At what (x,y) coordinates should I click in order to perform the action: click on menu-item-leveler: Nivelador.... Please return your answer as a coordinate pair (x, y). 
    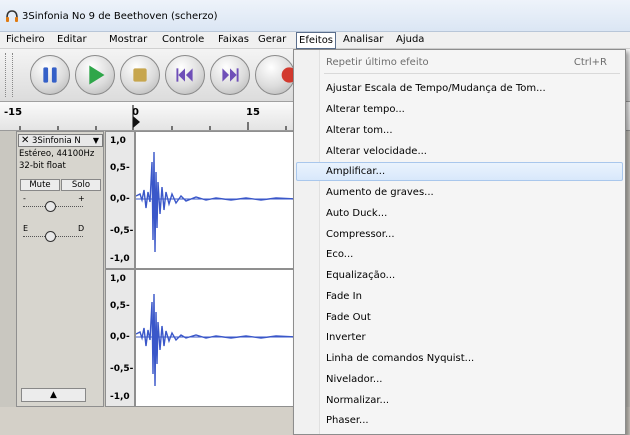
    Looking at the image, I should click on (459, 379).